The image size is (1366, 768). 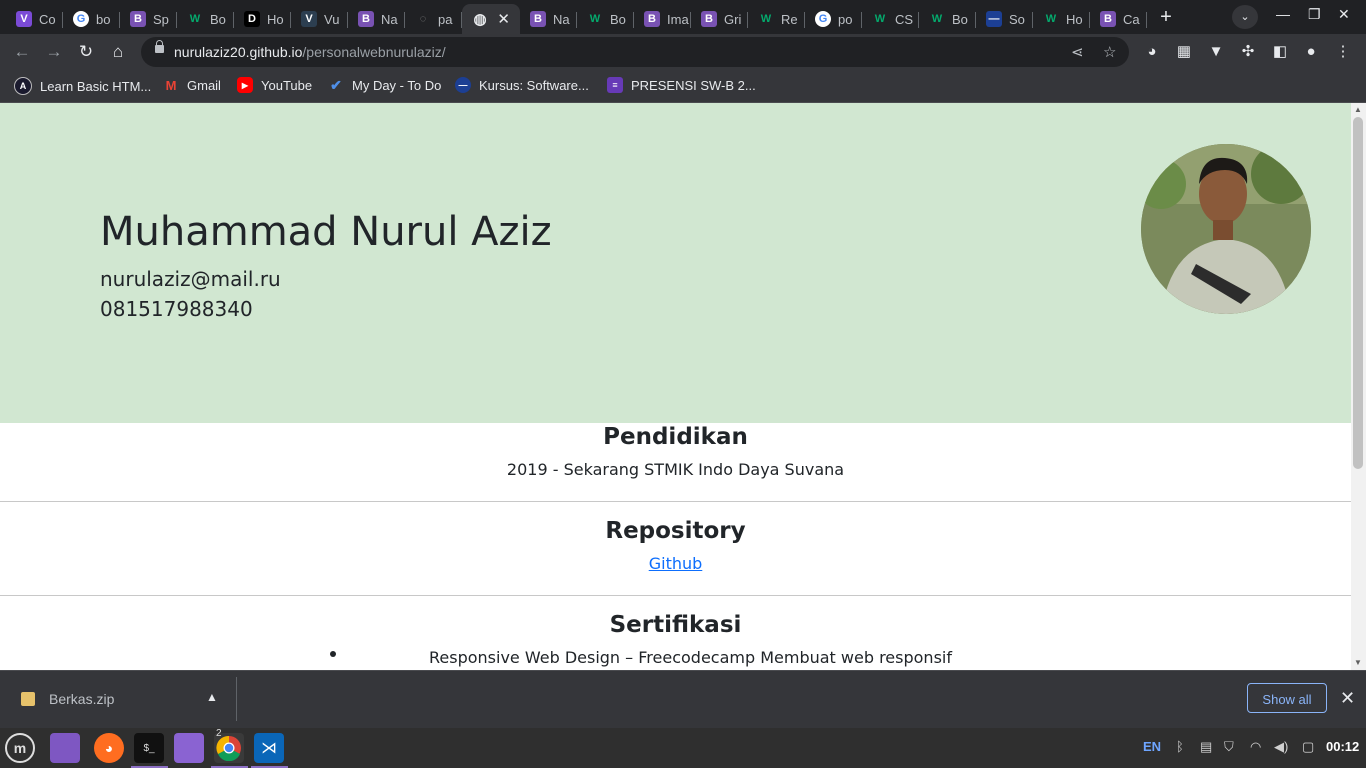 What do you see at coordinates (1358, 662) in the screenshot?
I see `scroll-down-icon: ▼` at bounding box center [1358, 662].